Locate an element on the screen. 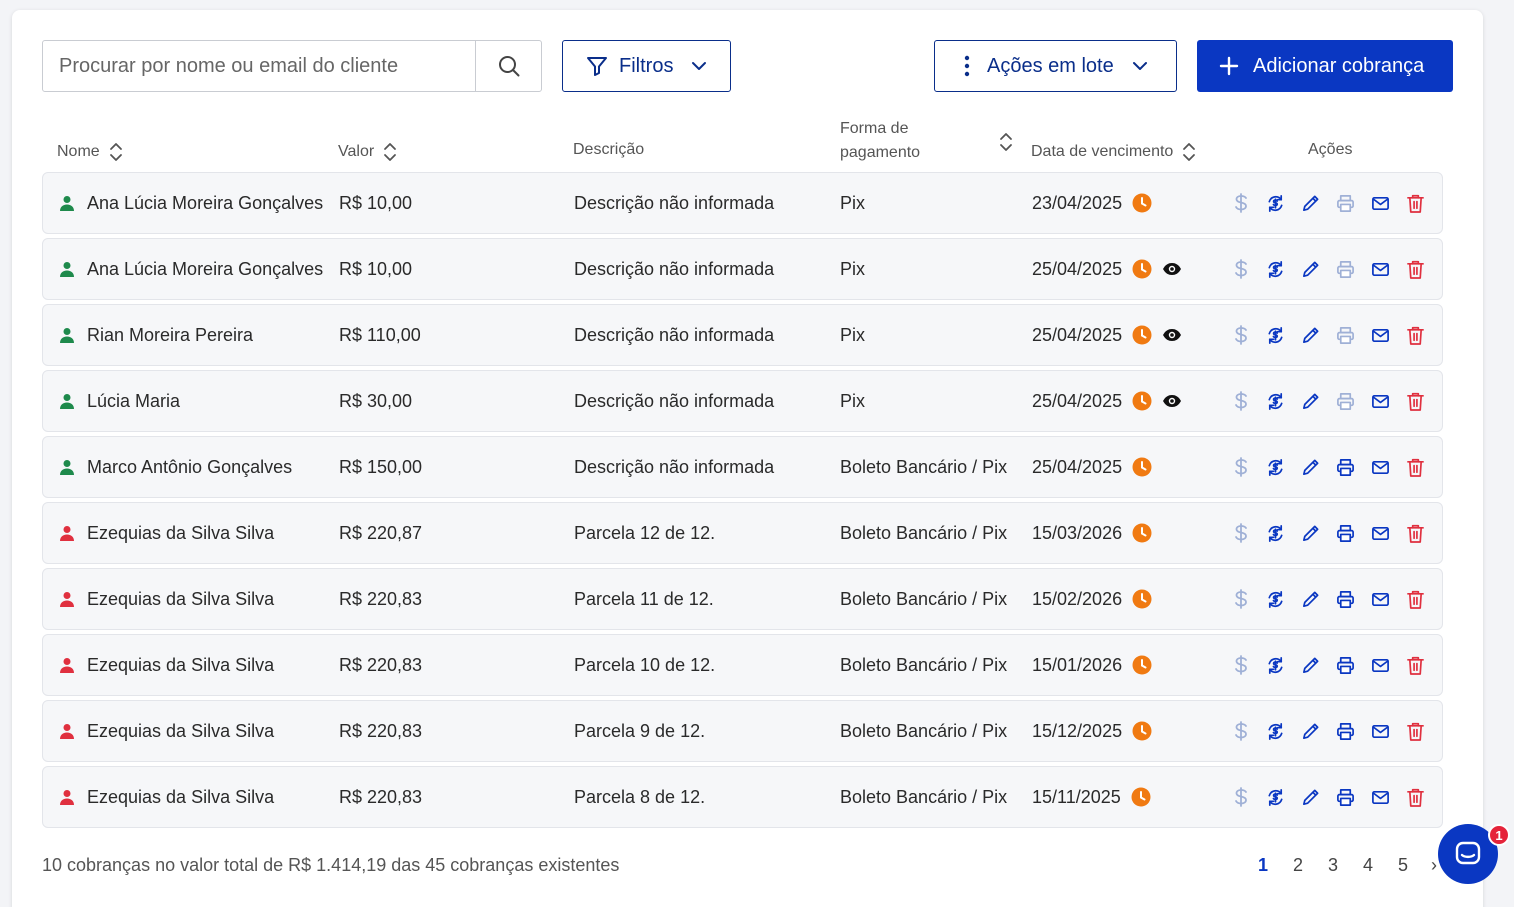  batch-actions-button: Ações em lote is located at coordinates (1055, 66).